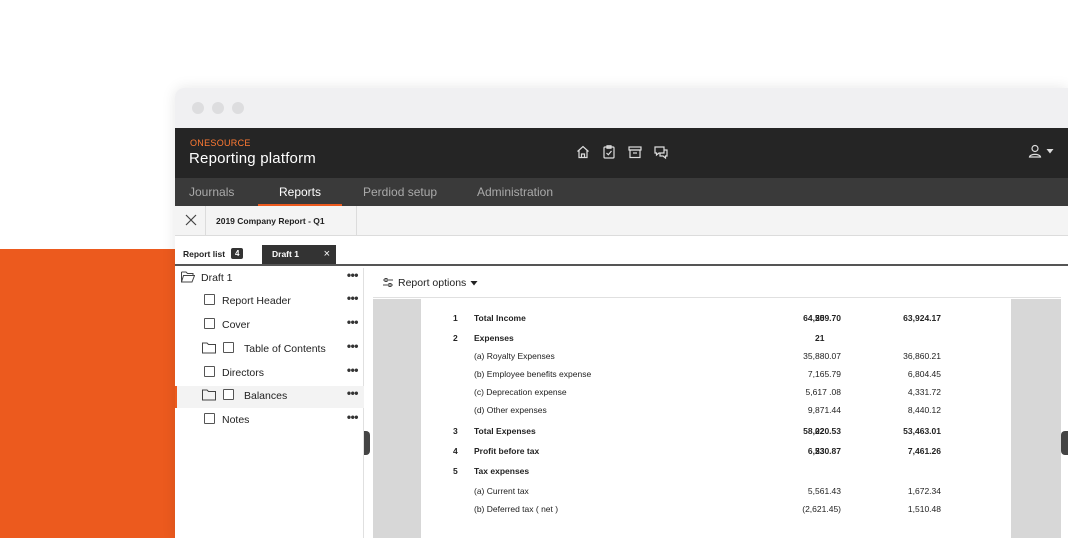  What do you see at coordinates (198, 108) in the screenshot?
I see `window-dot-close` at bounding box center [198, 108].